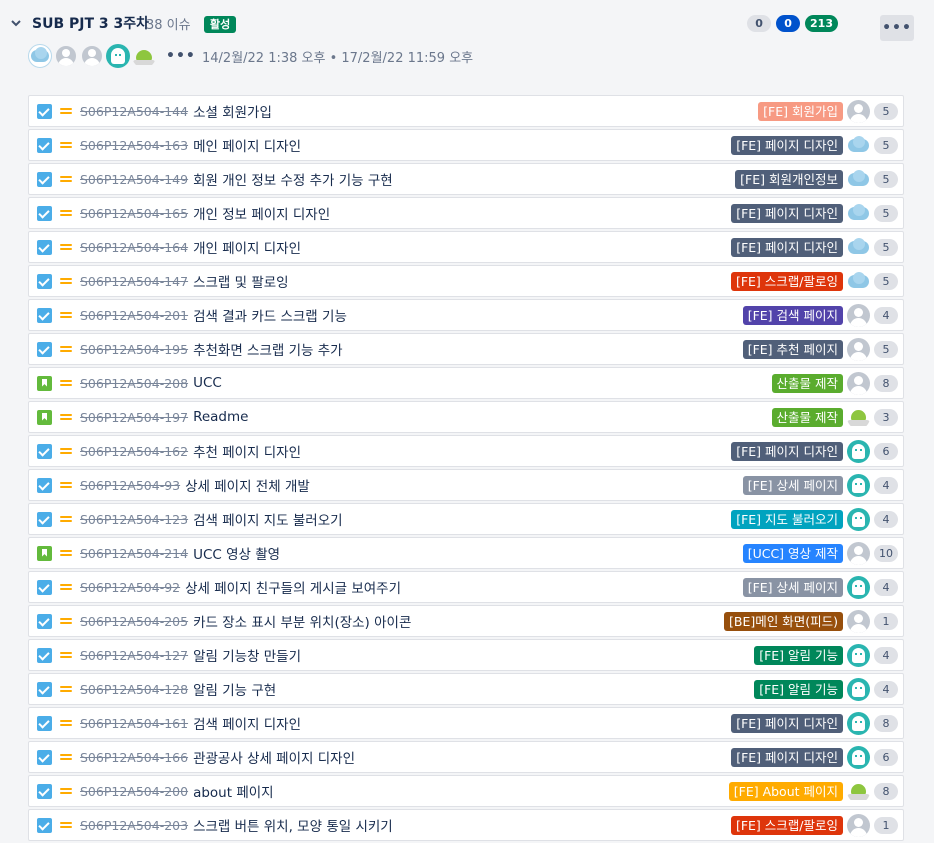 The image size is (934, 843). I want to click on issue-key: S06P12A504-166, so click(134, 757).